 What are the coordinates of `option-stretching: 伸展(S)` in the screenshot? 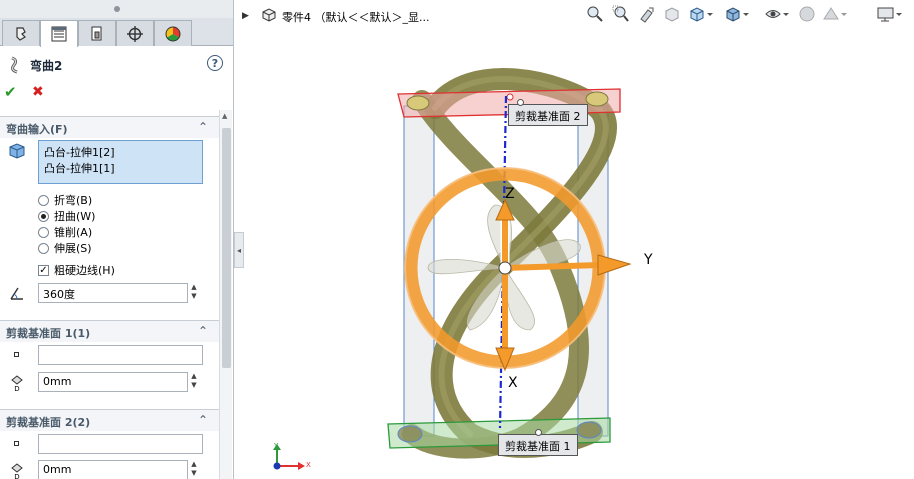 It's located at (65, 248).